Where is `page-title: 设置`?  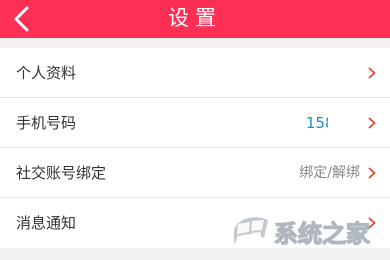
page-title: 设置 is located at coordinates (195, 18).